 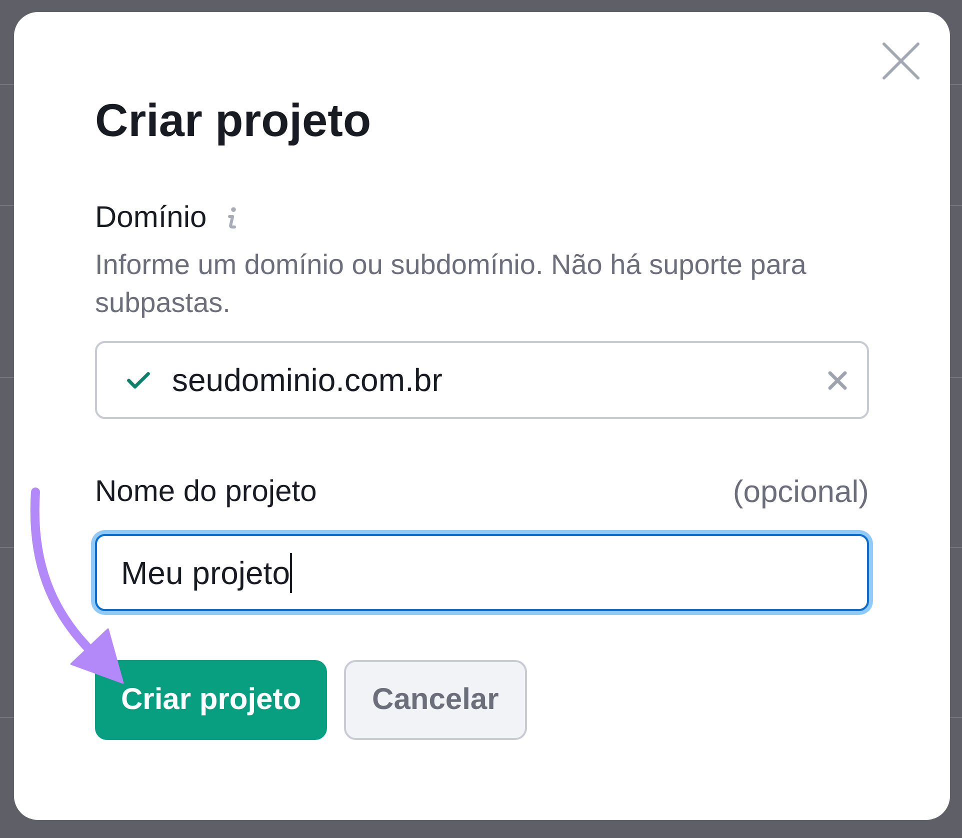 What do you see at coordinates (435, 700) in the screenshot?
I see `cancel-button: Cancelar` at bounding box center [435, 700].